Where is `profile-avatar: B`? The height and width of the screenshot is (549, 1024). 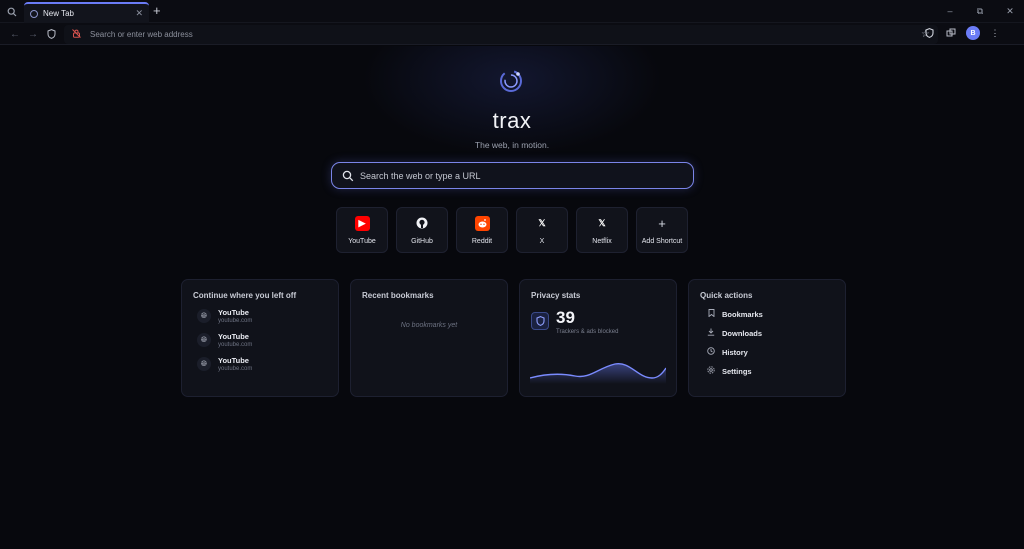 profile-avatar: B is located at coordinates (973, 33).